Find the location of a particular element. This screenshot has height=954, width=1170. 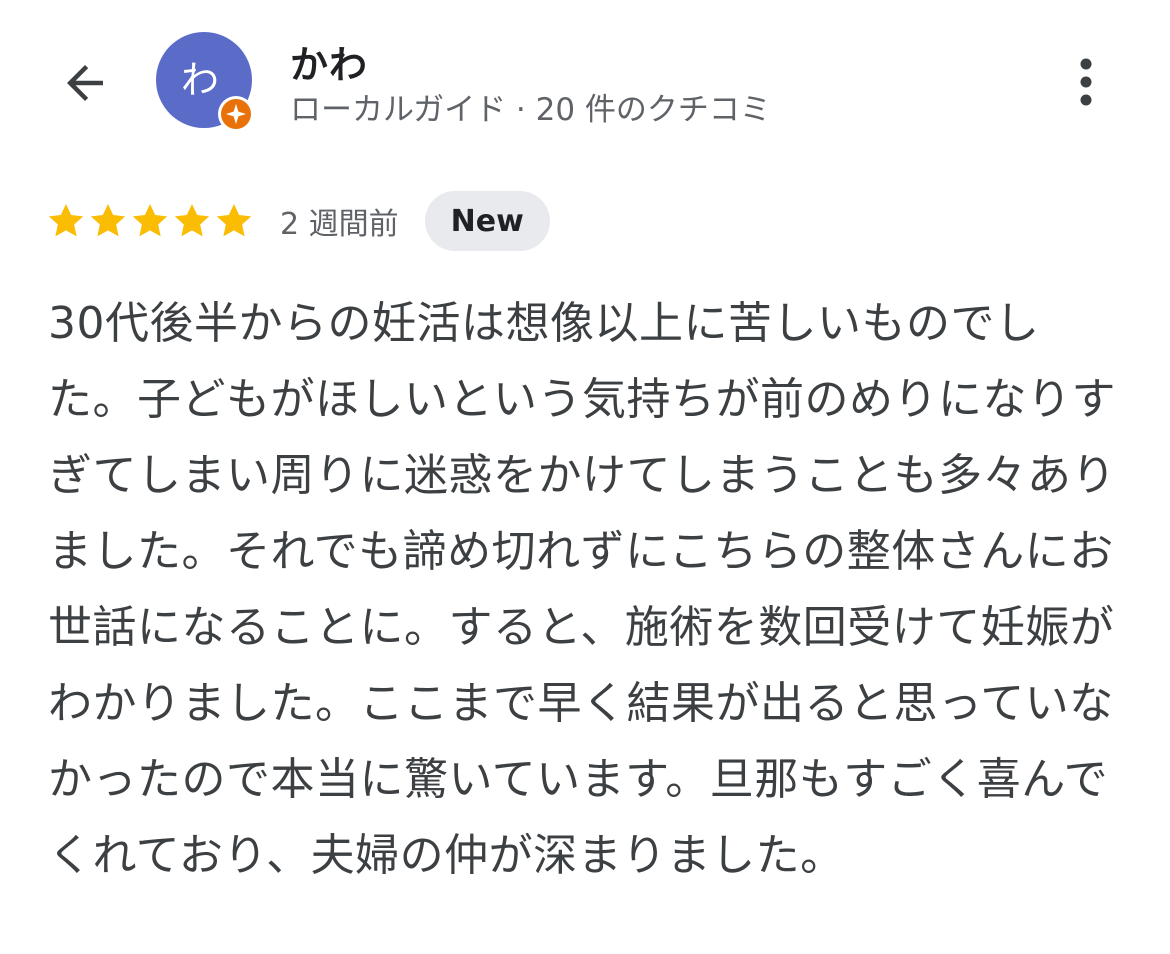

local-guide-badge-icon is located at coordinates (236, 114).